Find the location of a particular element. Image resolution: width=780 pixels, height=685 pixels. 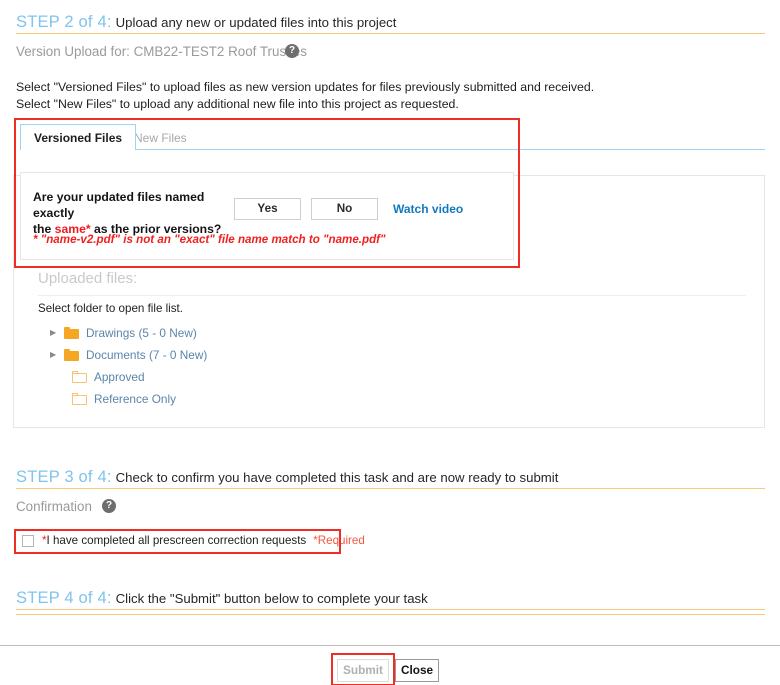

yes-button: Yes is located at coordinates (267, 209).